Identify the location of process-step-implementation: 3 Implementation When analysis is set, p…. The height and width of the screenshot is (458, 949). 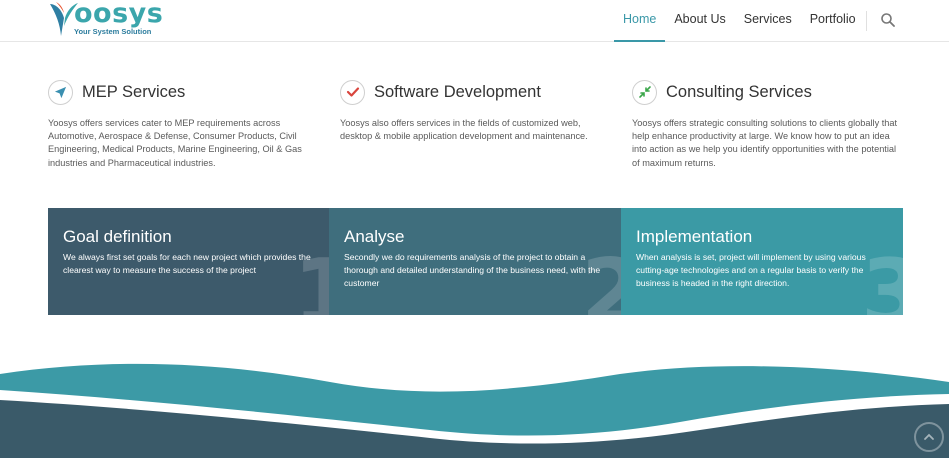
(762, 261).